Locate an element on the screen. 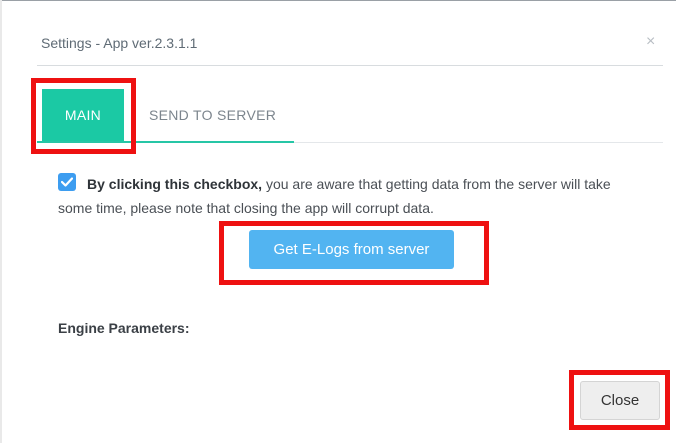 This screenshot has height=443, width=676. close-icon: × is located at coordinates (650, 42).